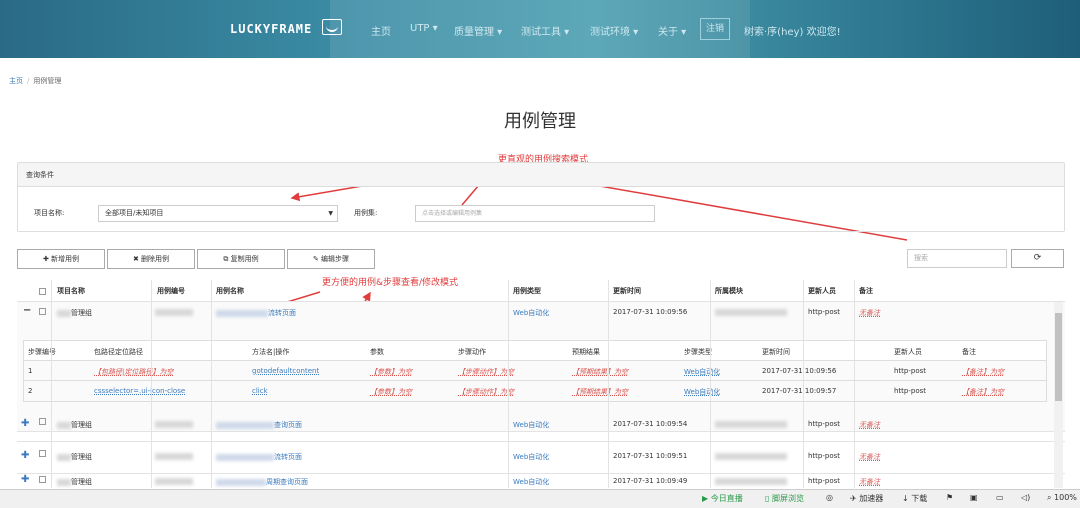 This screenshot has width=1080, height=508. Describe the element at coordinates (784, 498) in the screenshot. I see `dual-screen-button: ▯ 脚屏浏览` at that location.